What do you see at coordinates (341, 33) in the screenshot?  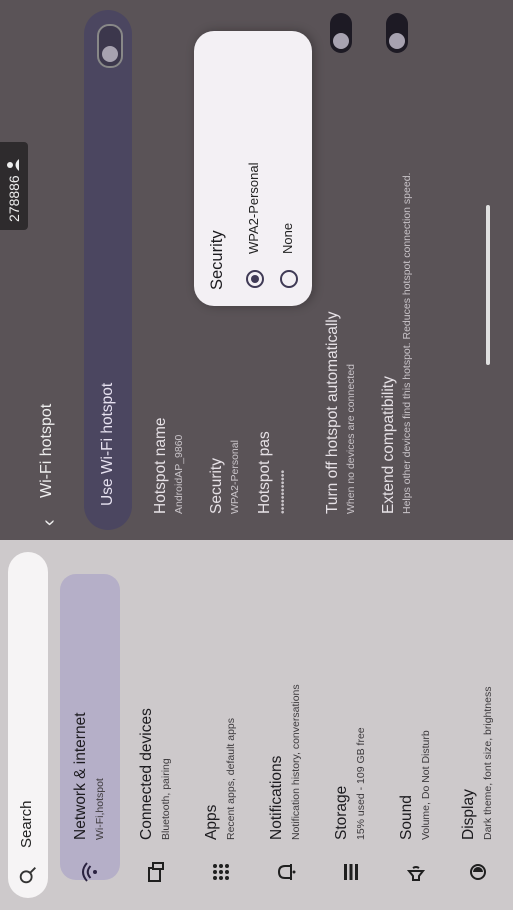 I see `auto-off-toggle` at bounding box center [341, 33].